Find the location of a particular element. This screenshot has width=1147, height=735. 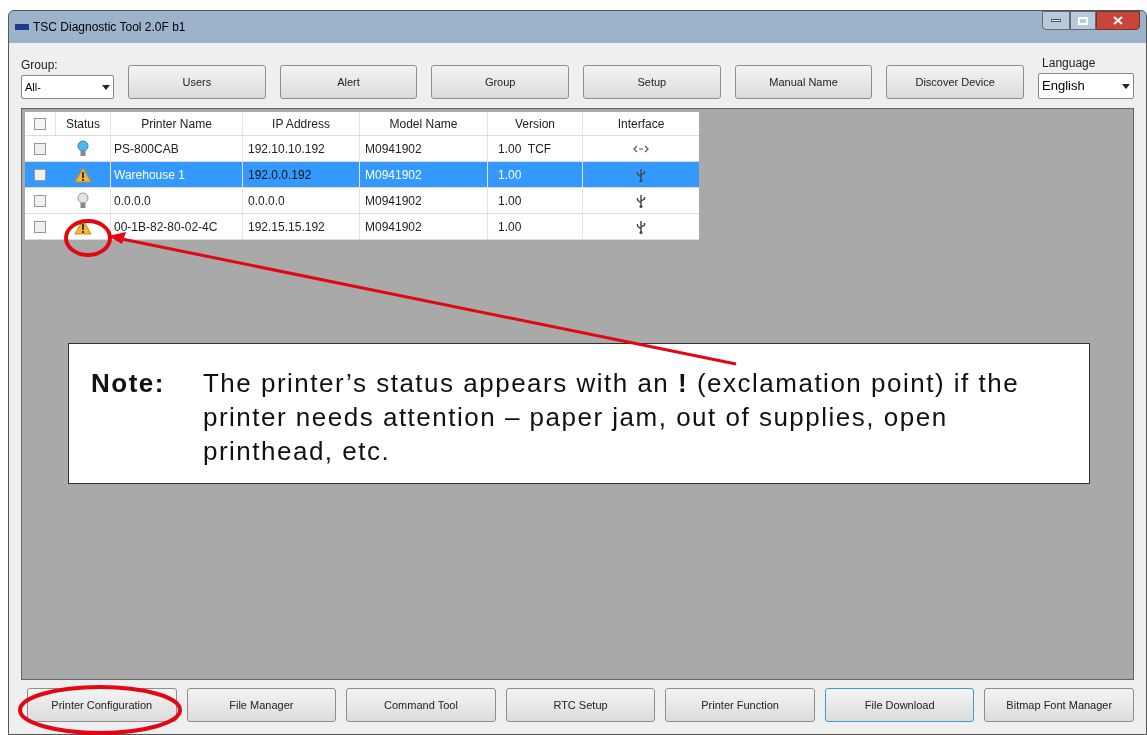

column-header: Status is located at coordinates (82, 123).